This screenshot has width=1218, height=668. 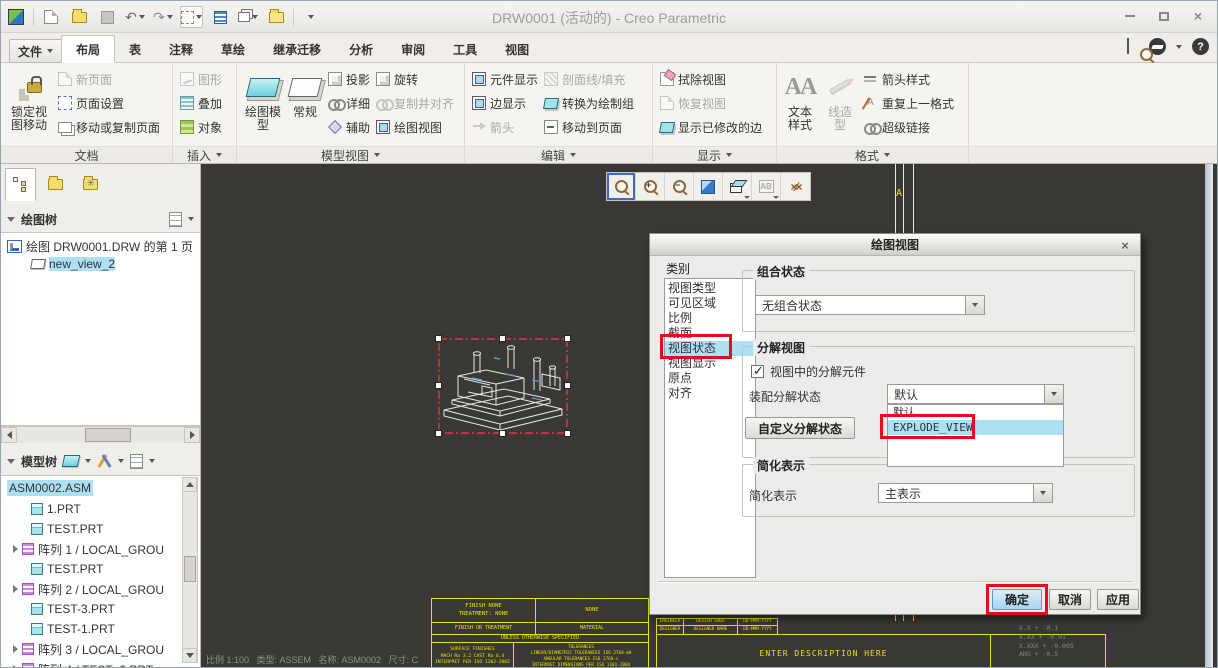 What do you see at coordinates (100, 663) in the screenshot?
I see `model-tree-item: 阵列 4 / TEST_2.PRT` at bounding box center [100, 663].